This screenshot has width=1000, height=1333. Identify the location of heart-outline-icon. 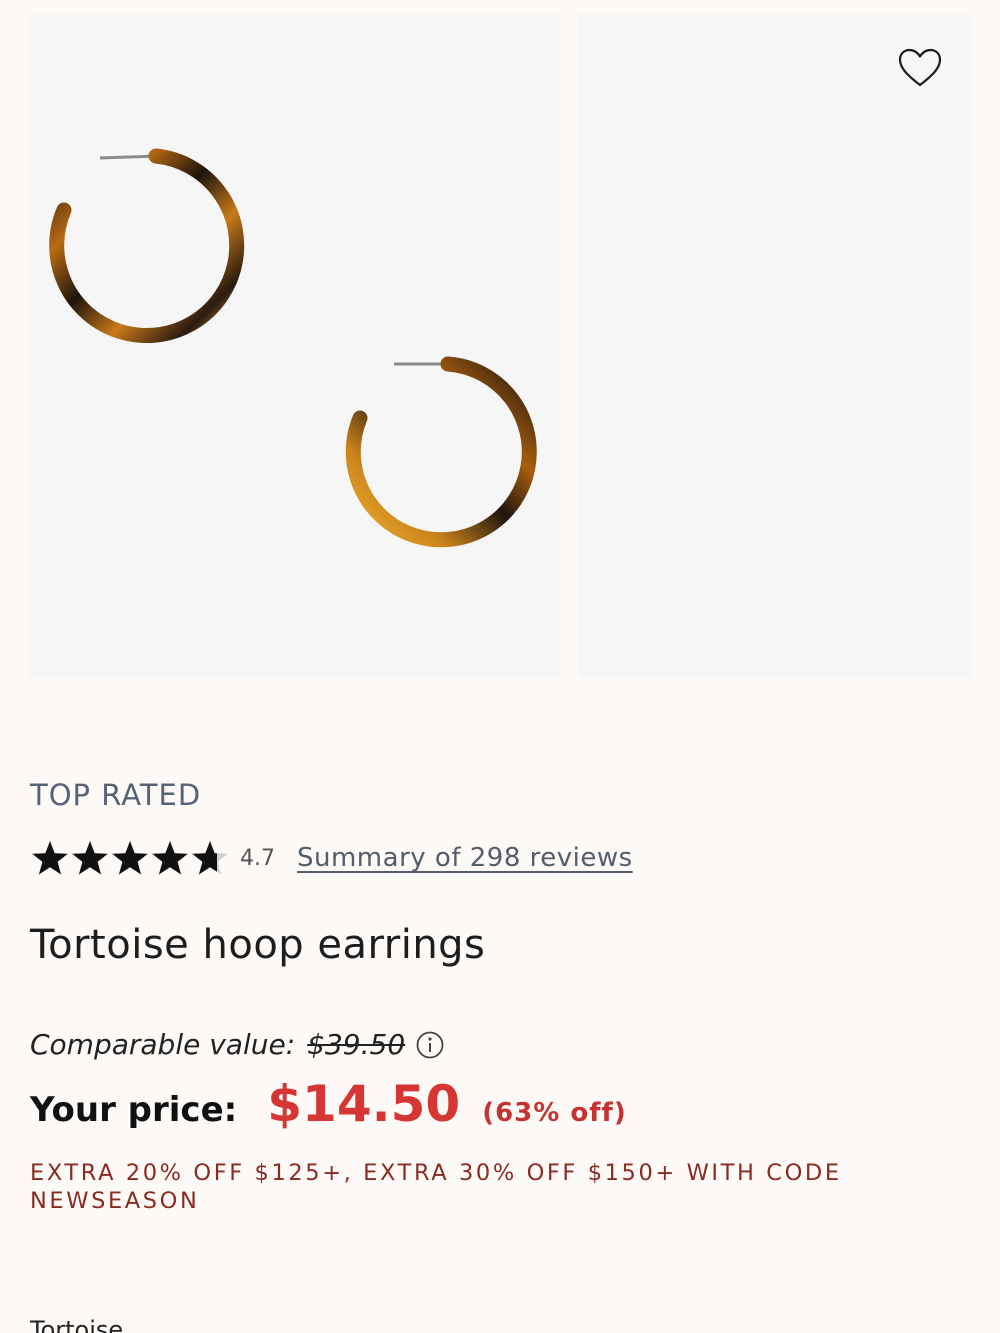
(920, 67).